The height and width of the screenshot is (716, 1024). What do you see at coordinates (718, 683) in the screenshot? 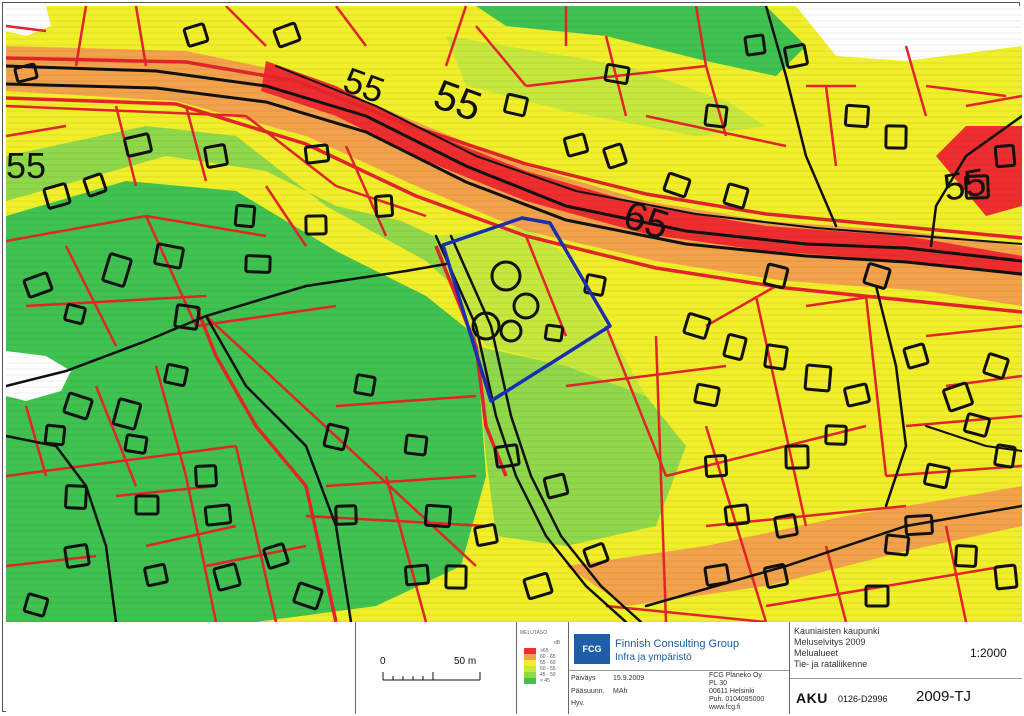
I see `address-line: PL 30` at bounding box center [718, 683].